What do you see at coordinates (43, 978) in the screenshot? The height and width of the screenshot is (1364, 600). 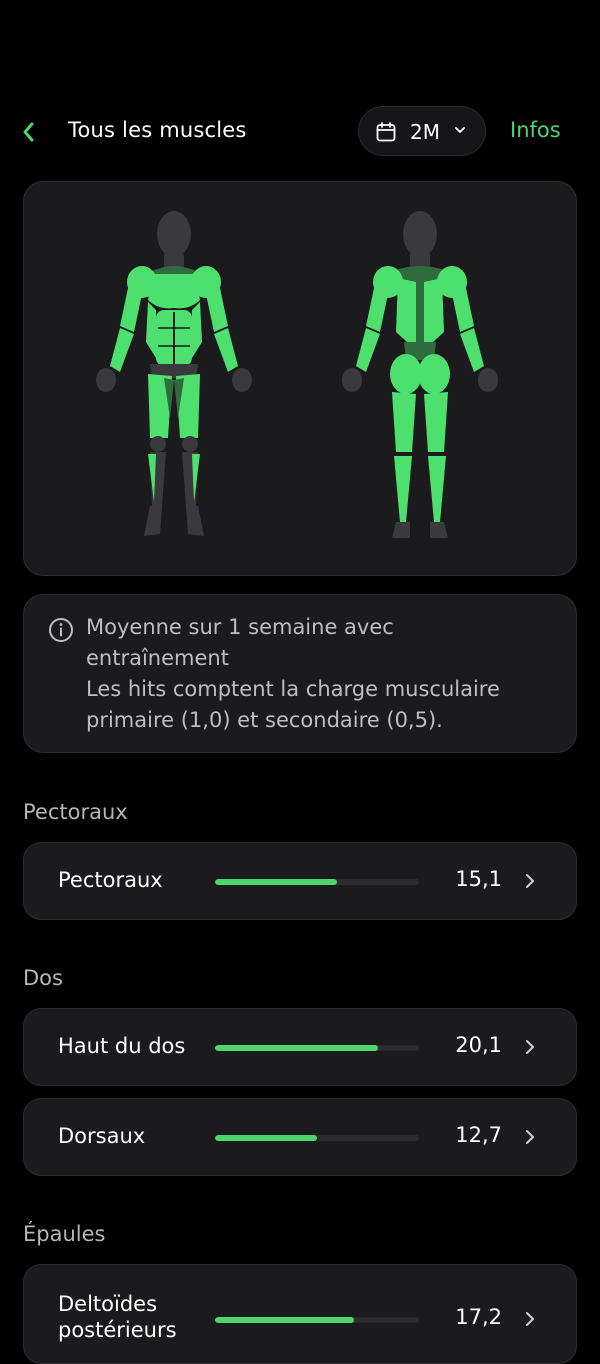 I see `section-title-dos: Dos` at bounding box center [43, 978].